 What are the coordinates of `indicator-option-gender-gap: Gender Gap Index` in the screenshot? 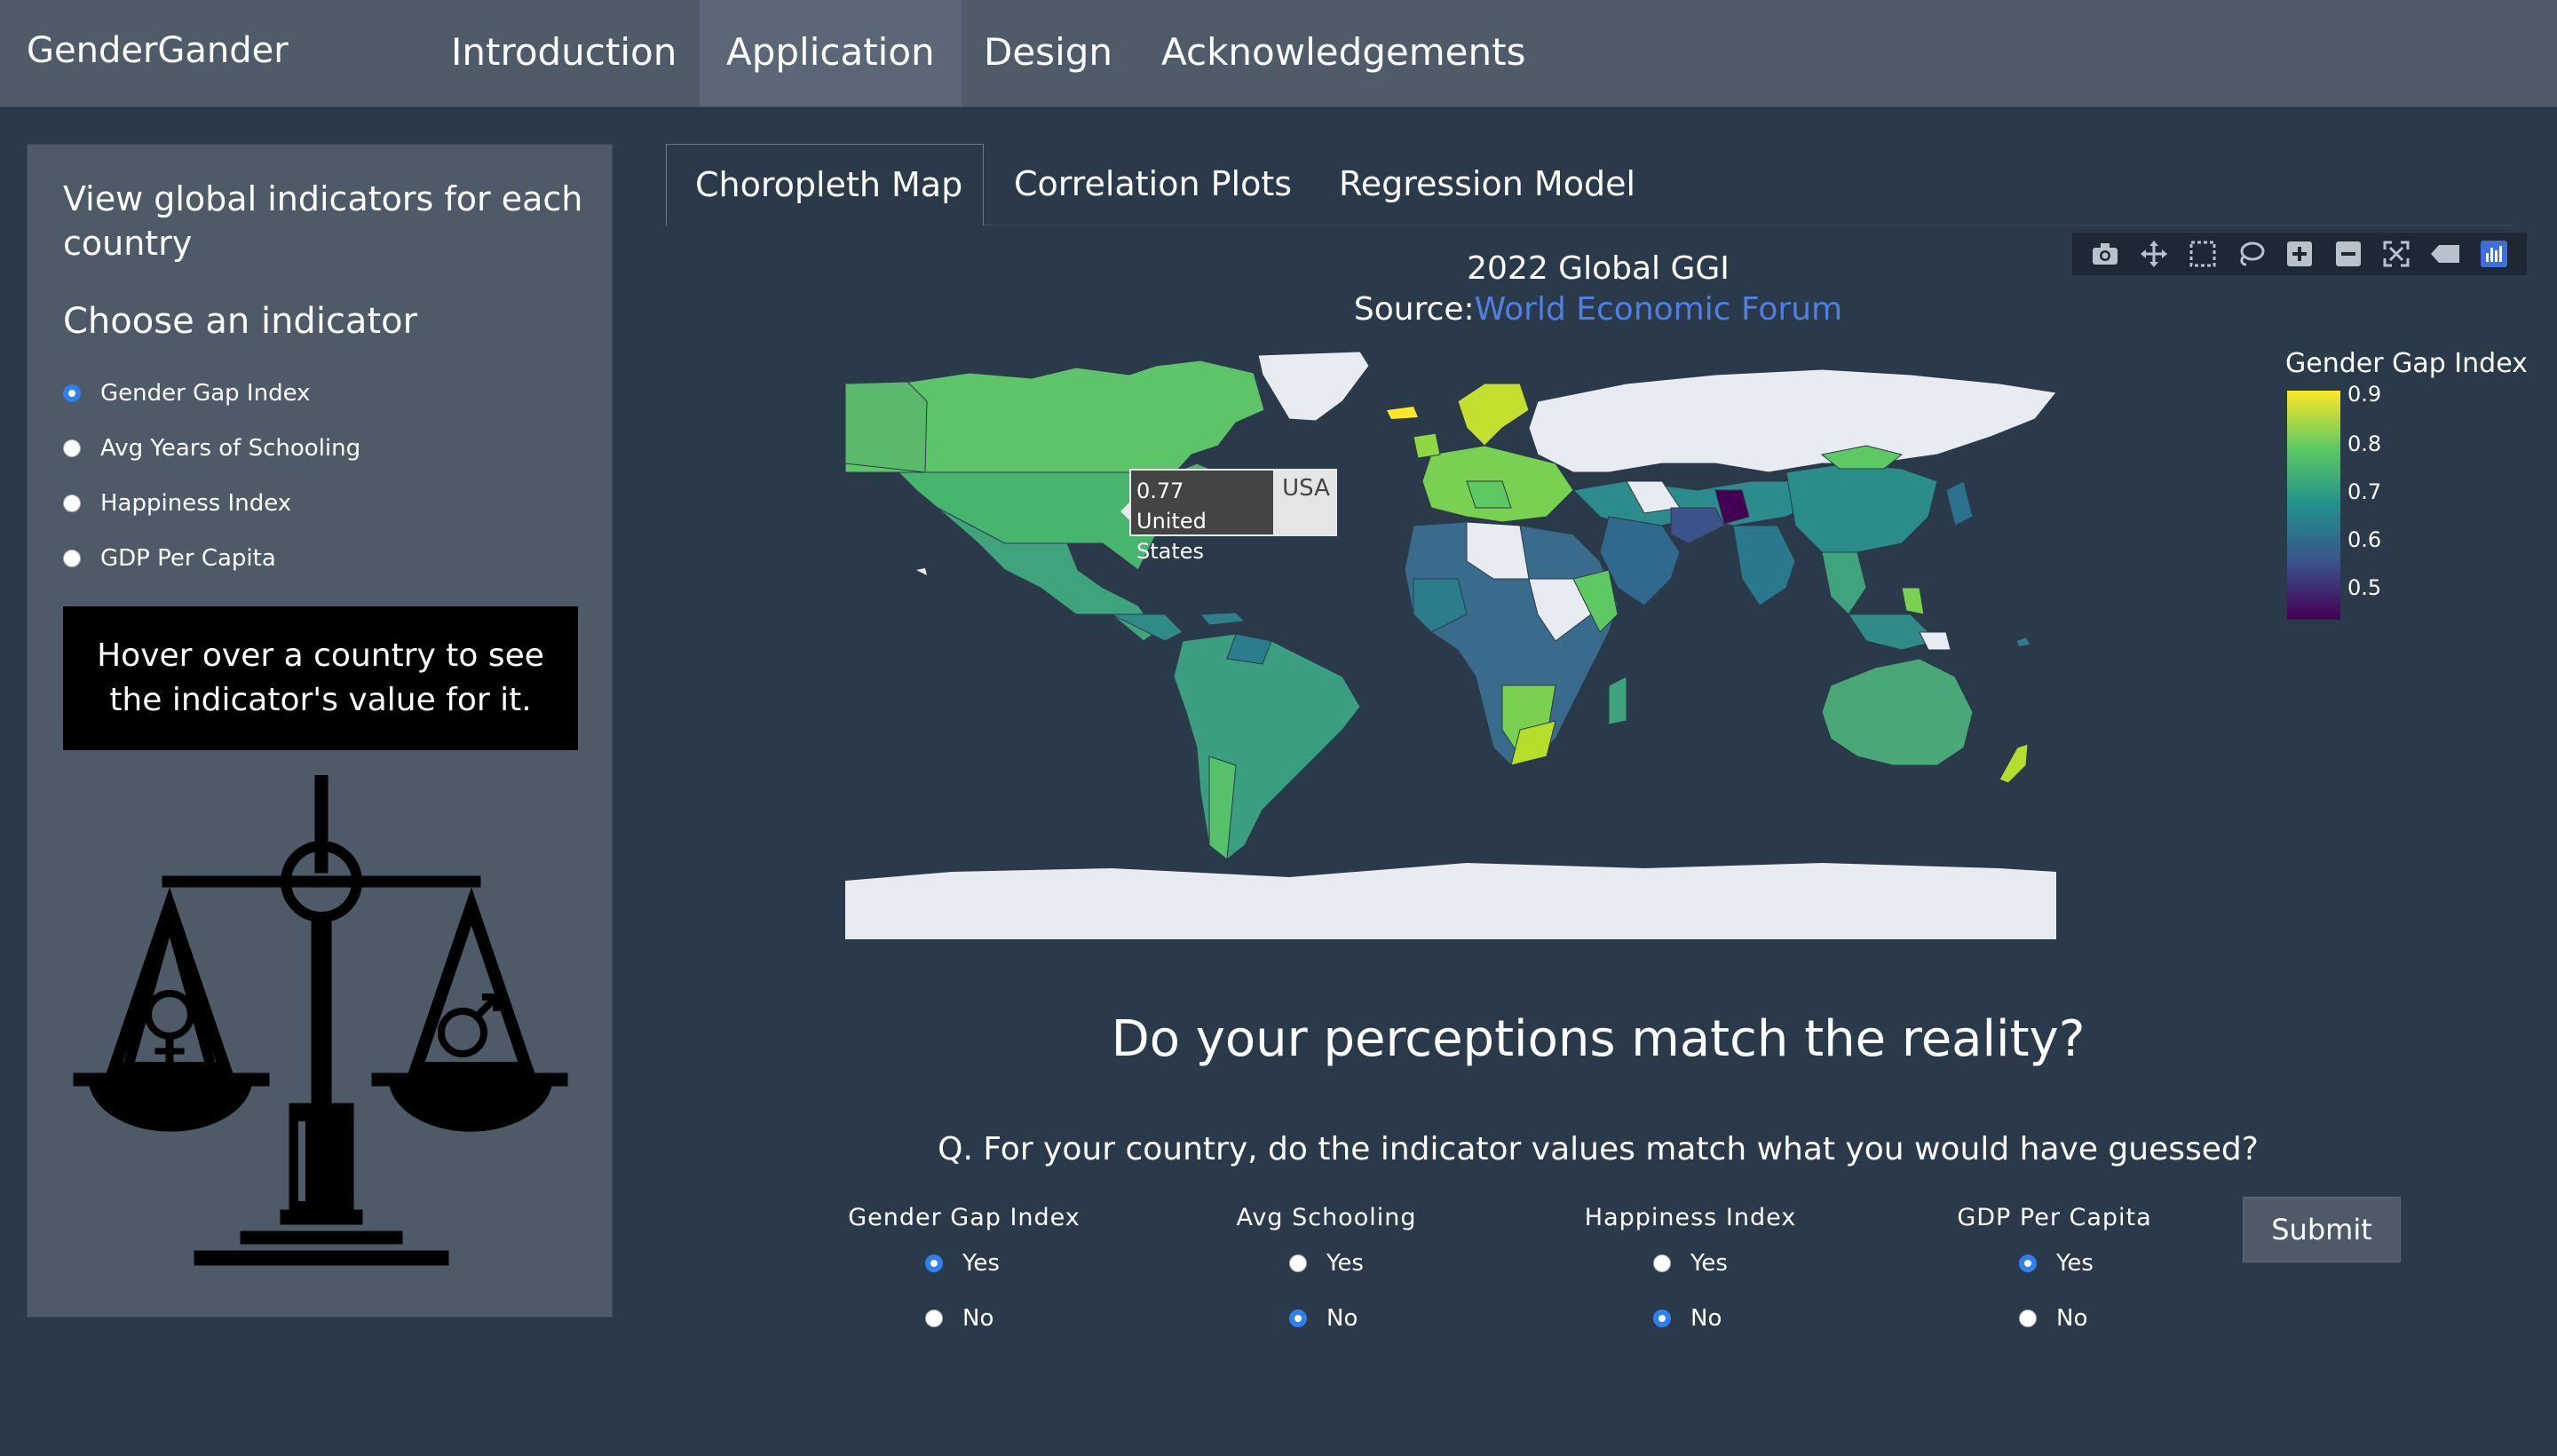 It's located at (187, 393).